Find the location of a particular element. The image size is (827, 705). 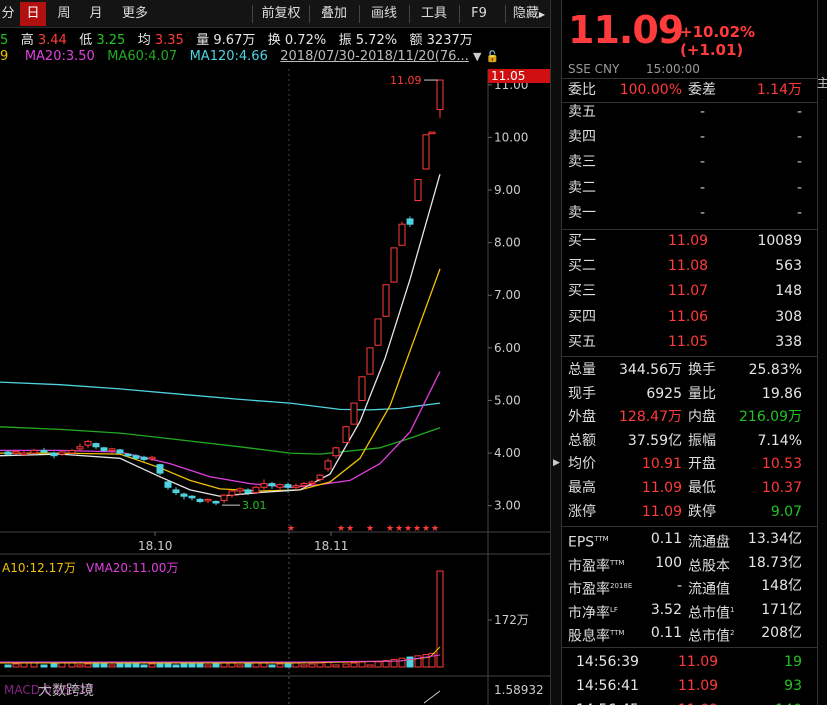

order-ratio-row: 委比 100.00% 委差 1.14万 is located at coordinates (686, 90).